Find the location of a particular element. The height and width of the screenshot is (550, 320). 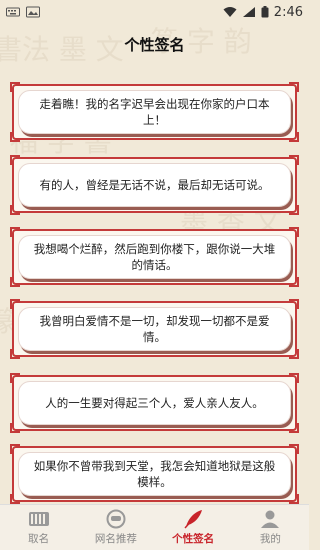

page-title: 个性签名 is located at coordinates (154, 44).